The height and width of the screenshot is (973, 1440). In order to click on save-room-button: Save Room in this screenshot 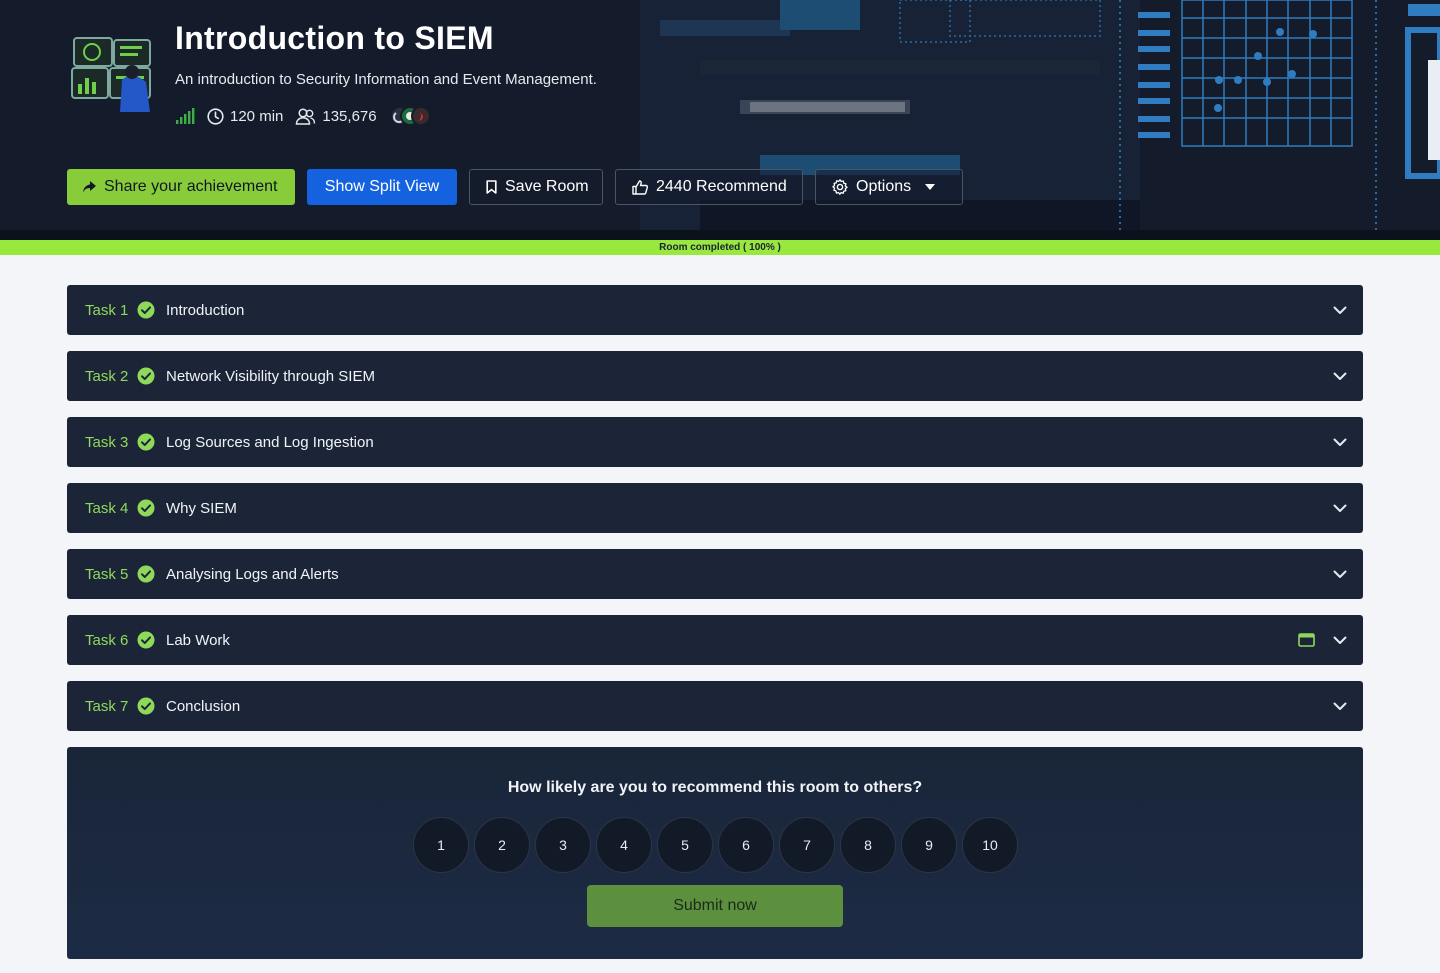, I will do `click(536, 187)`.